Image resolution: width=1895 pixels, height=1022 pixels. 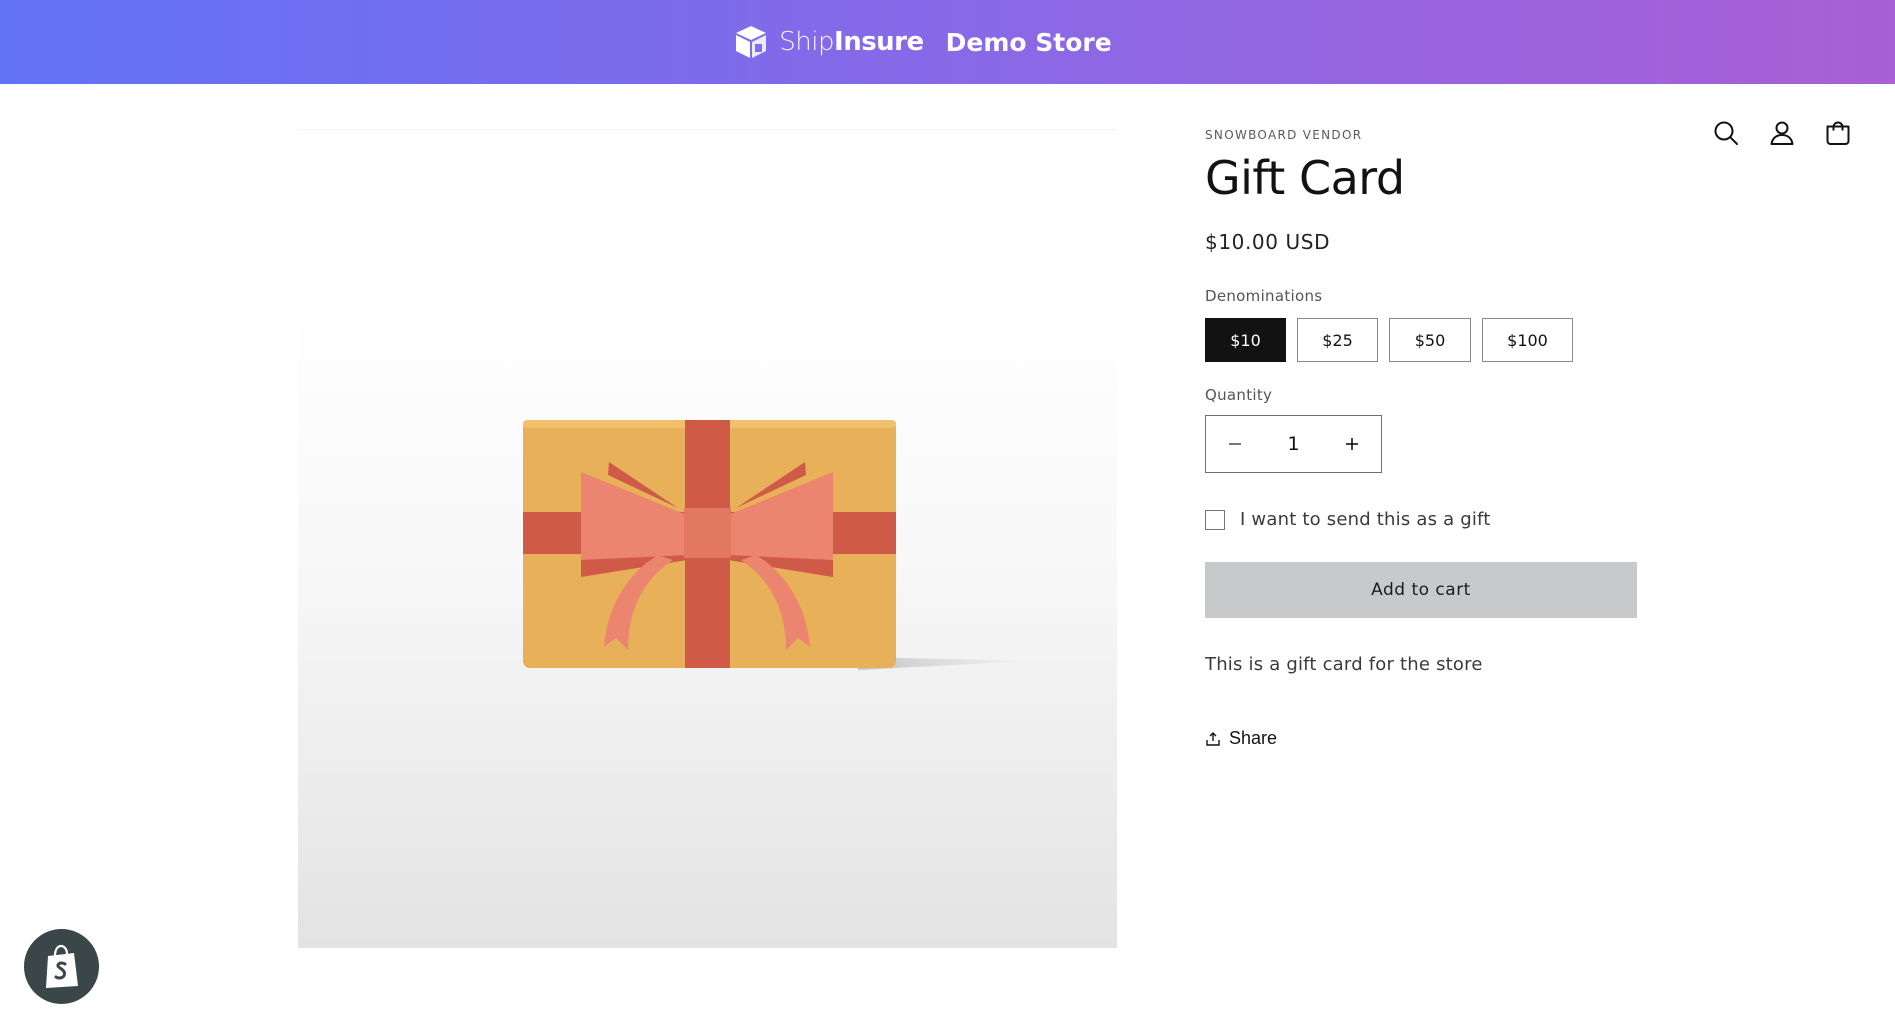 I want to click on gift-option: I want to send this as a gift, so click(x=1421, y=519).